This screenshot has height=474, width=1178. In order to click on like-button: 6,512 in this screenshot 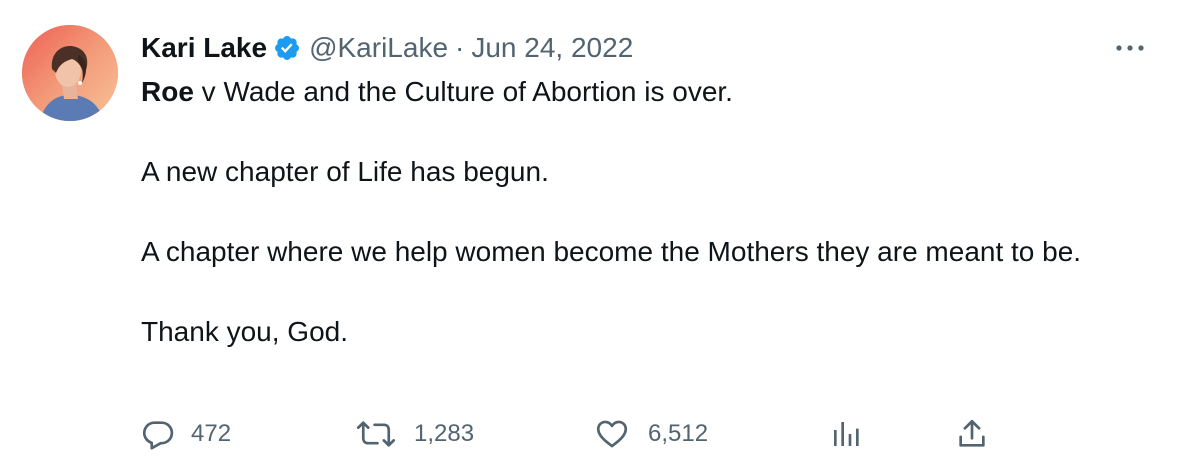, I will do `click(651, 434)`.